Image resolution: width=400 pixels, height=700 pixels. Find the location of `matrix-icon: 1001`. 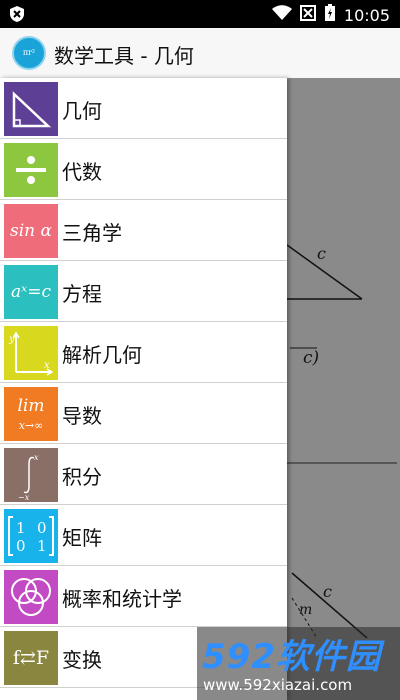

matrix-icon: 1001 is located at coordinates (31, 536).